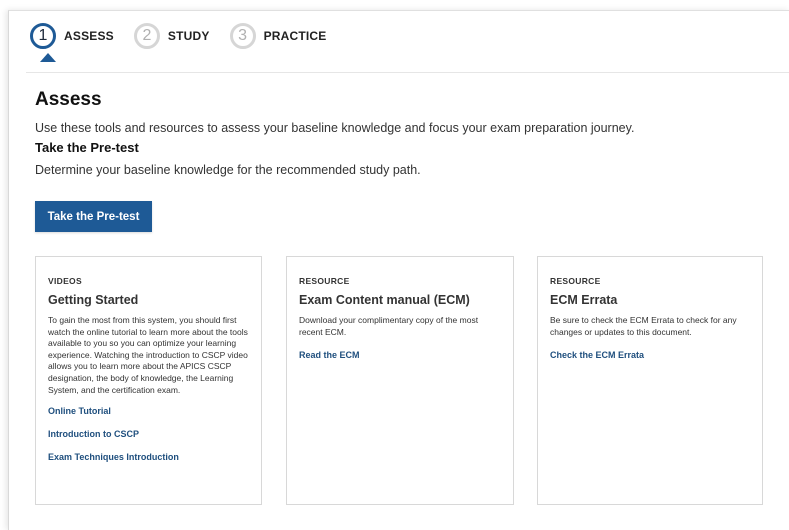 The image size is (789, 530). Describe the element at coordinates (146, 36) in the screenshot. I see `step-number-study: 2` at that location.